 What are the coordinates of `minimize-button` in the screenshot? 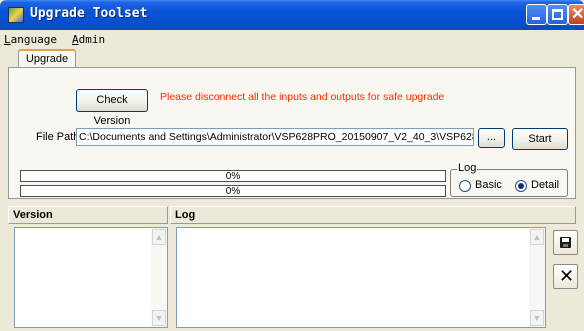 It's located at (536, 14).